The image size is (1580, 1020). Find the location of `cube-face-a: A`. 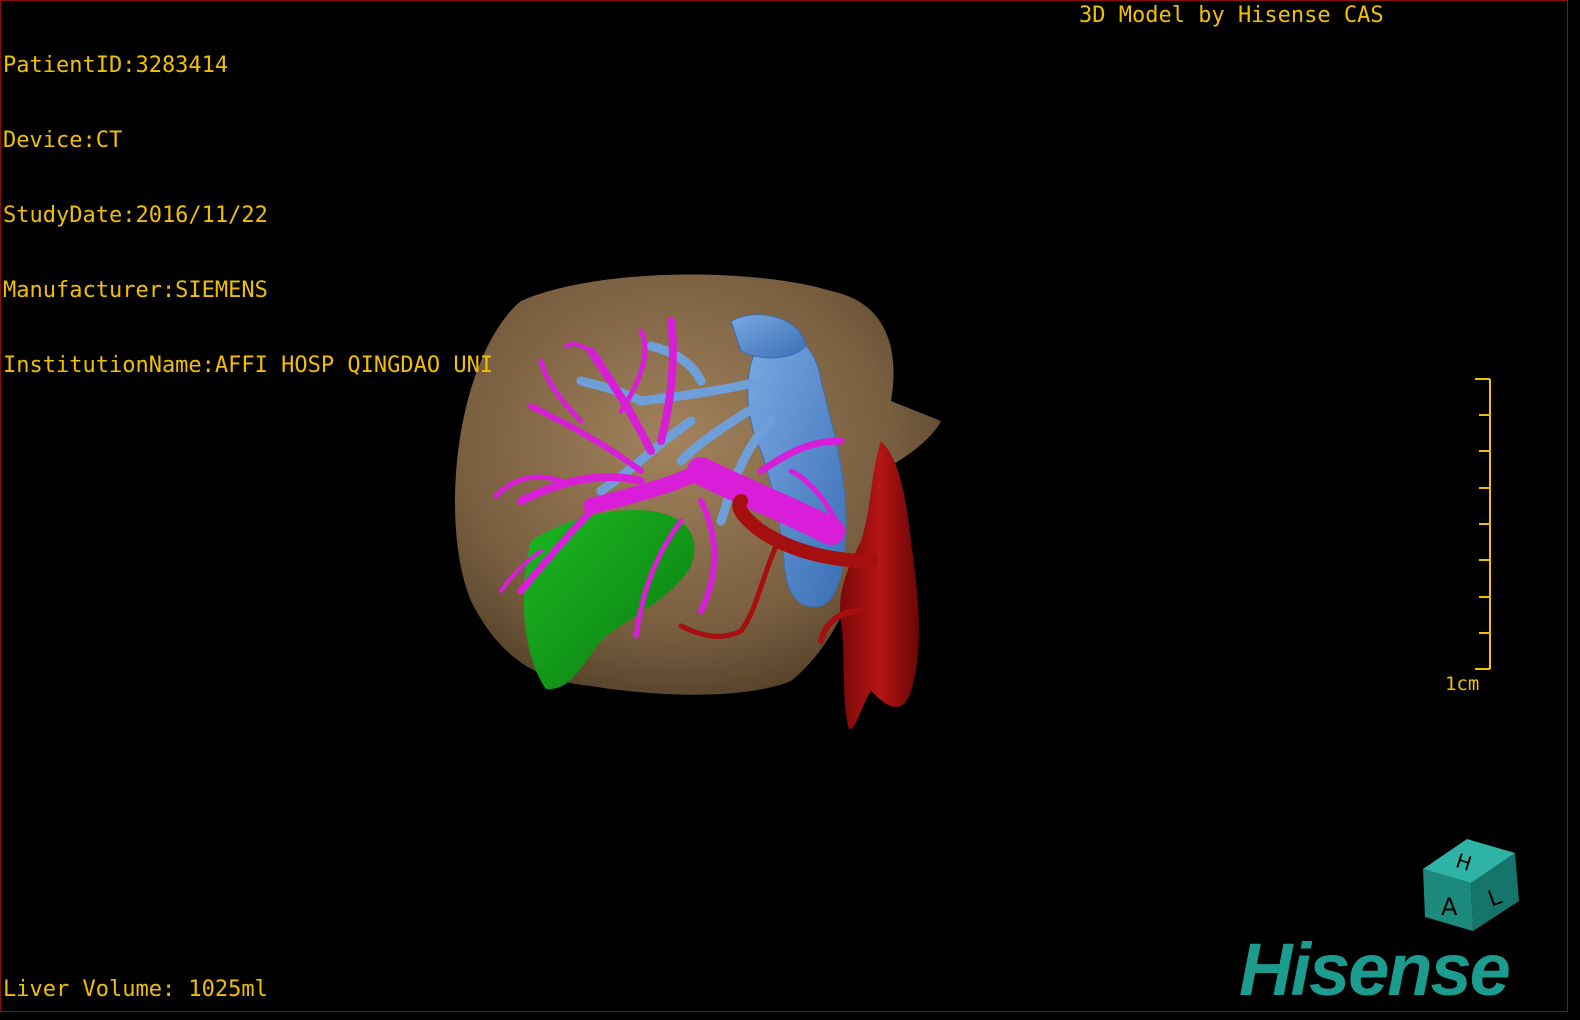

cube-face-a: A is located at coordinates (1449, 907).